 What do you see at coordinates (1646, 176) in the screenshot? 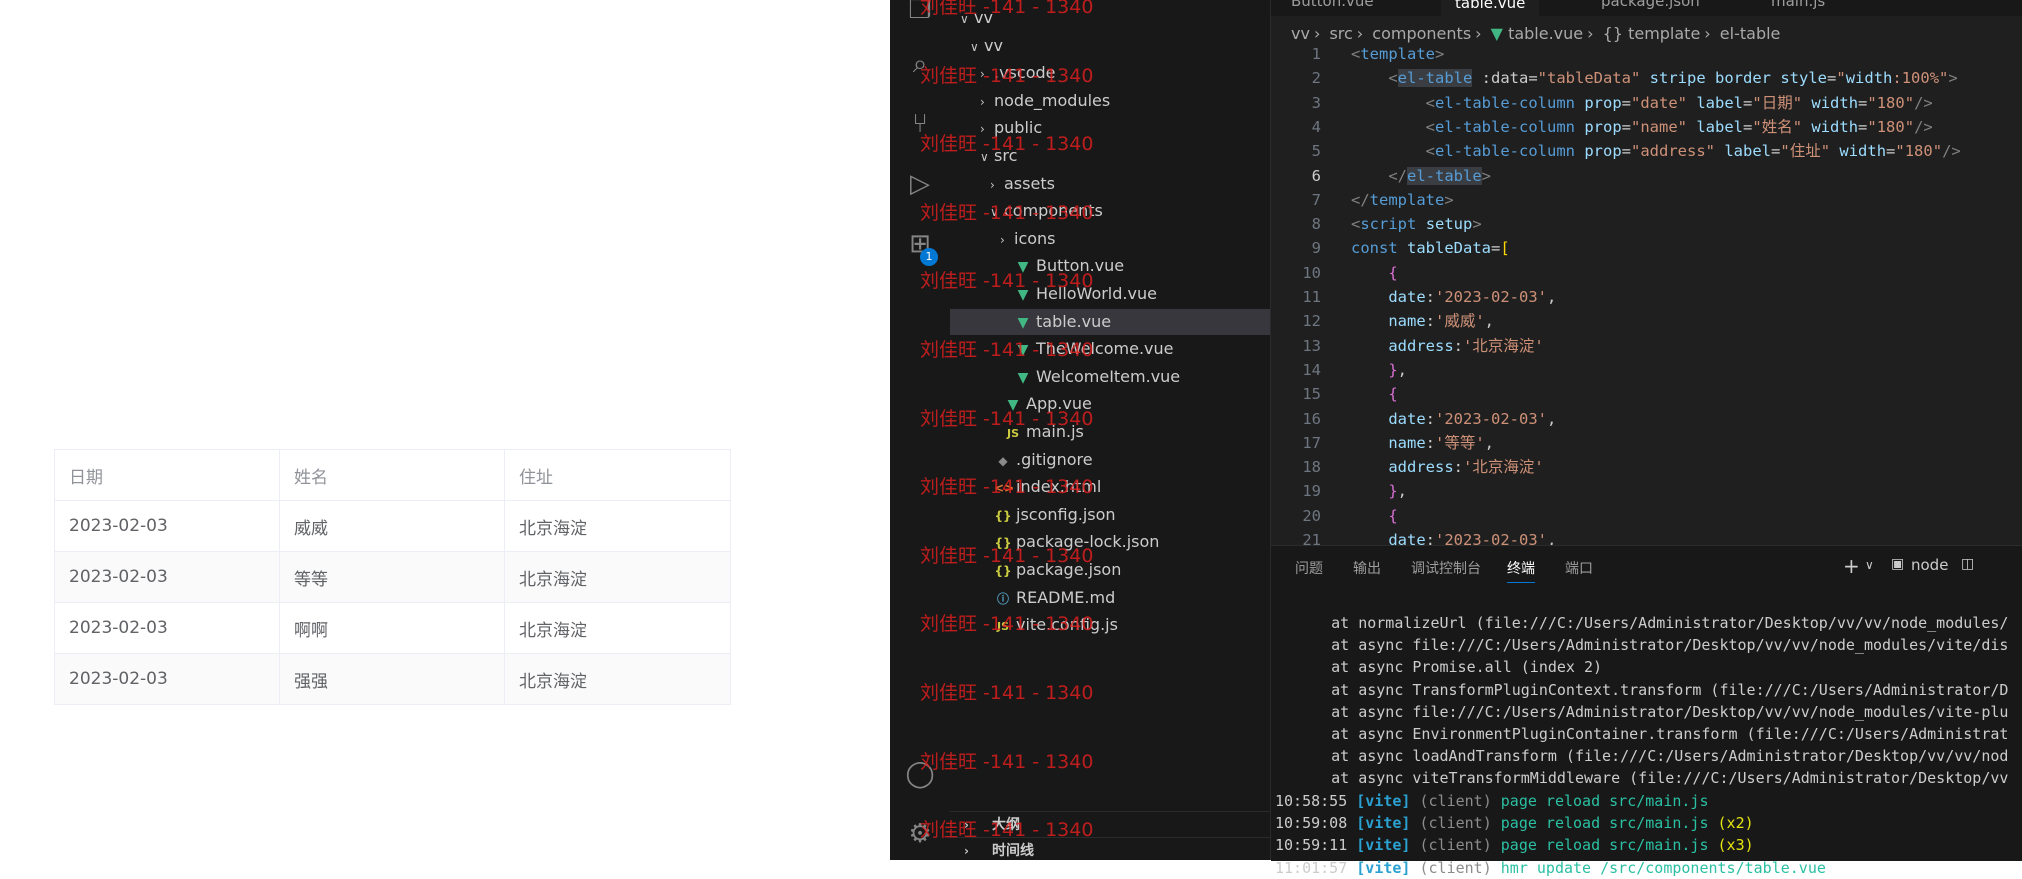
I see `code-line: 6 </el-table>` at bounding box center [1646, 176].